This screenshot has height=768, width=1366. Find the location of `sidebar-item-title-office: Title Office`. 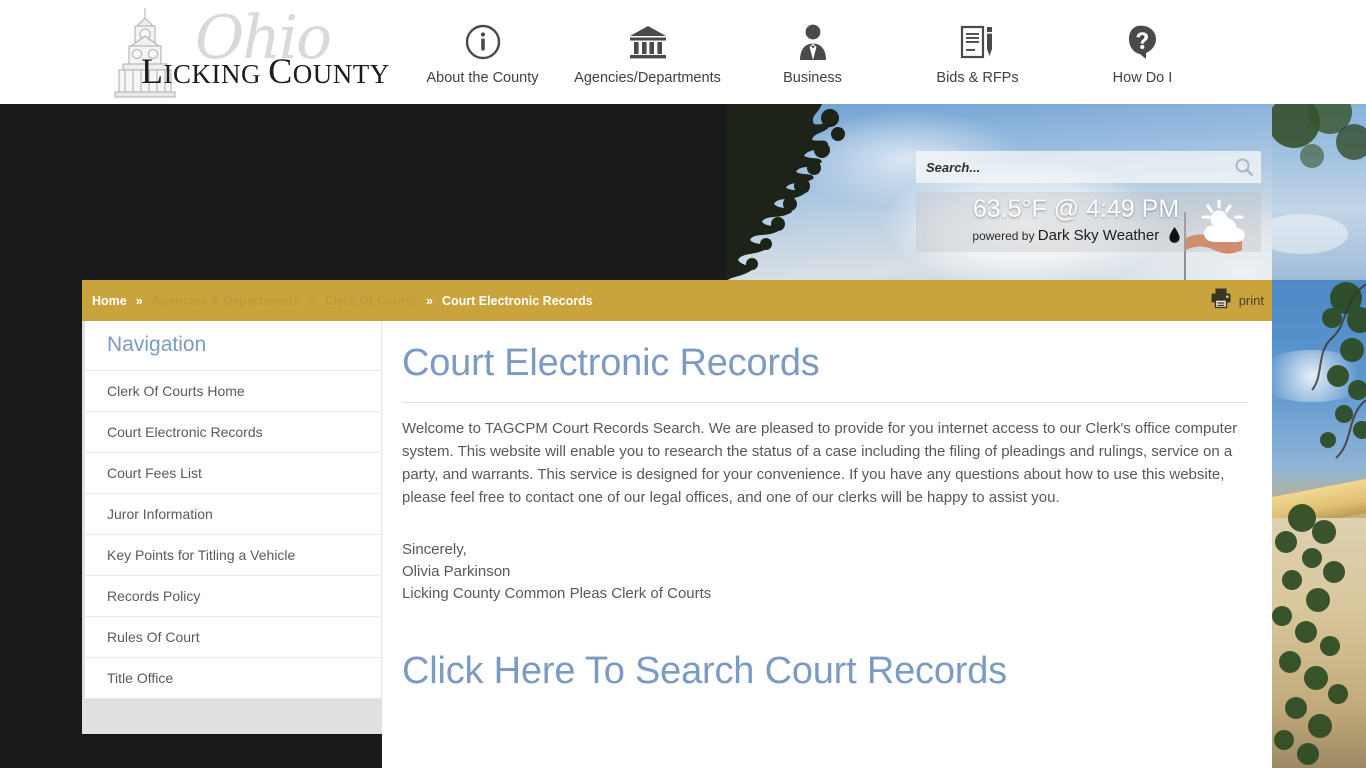

sidebar-item-title-office: Title Office is located at coordinates (233, 678).